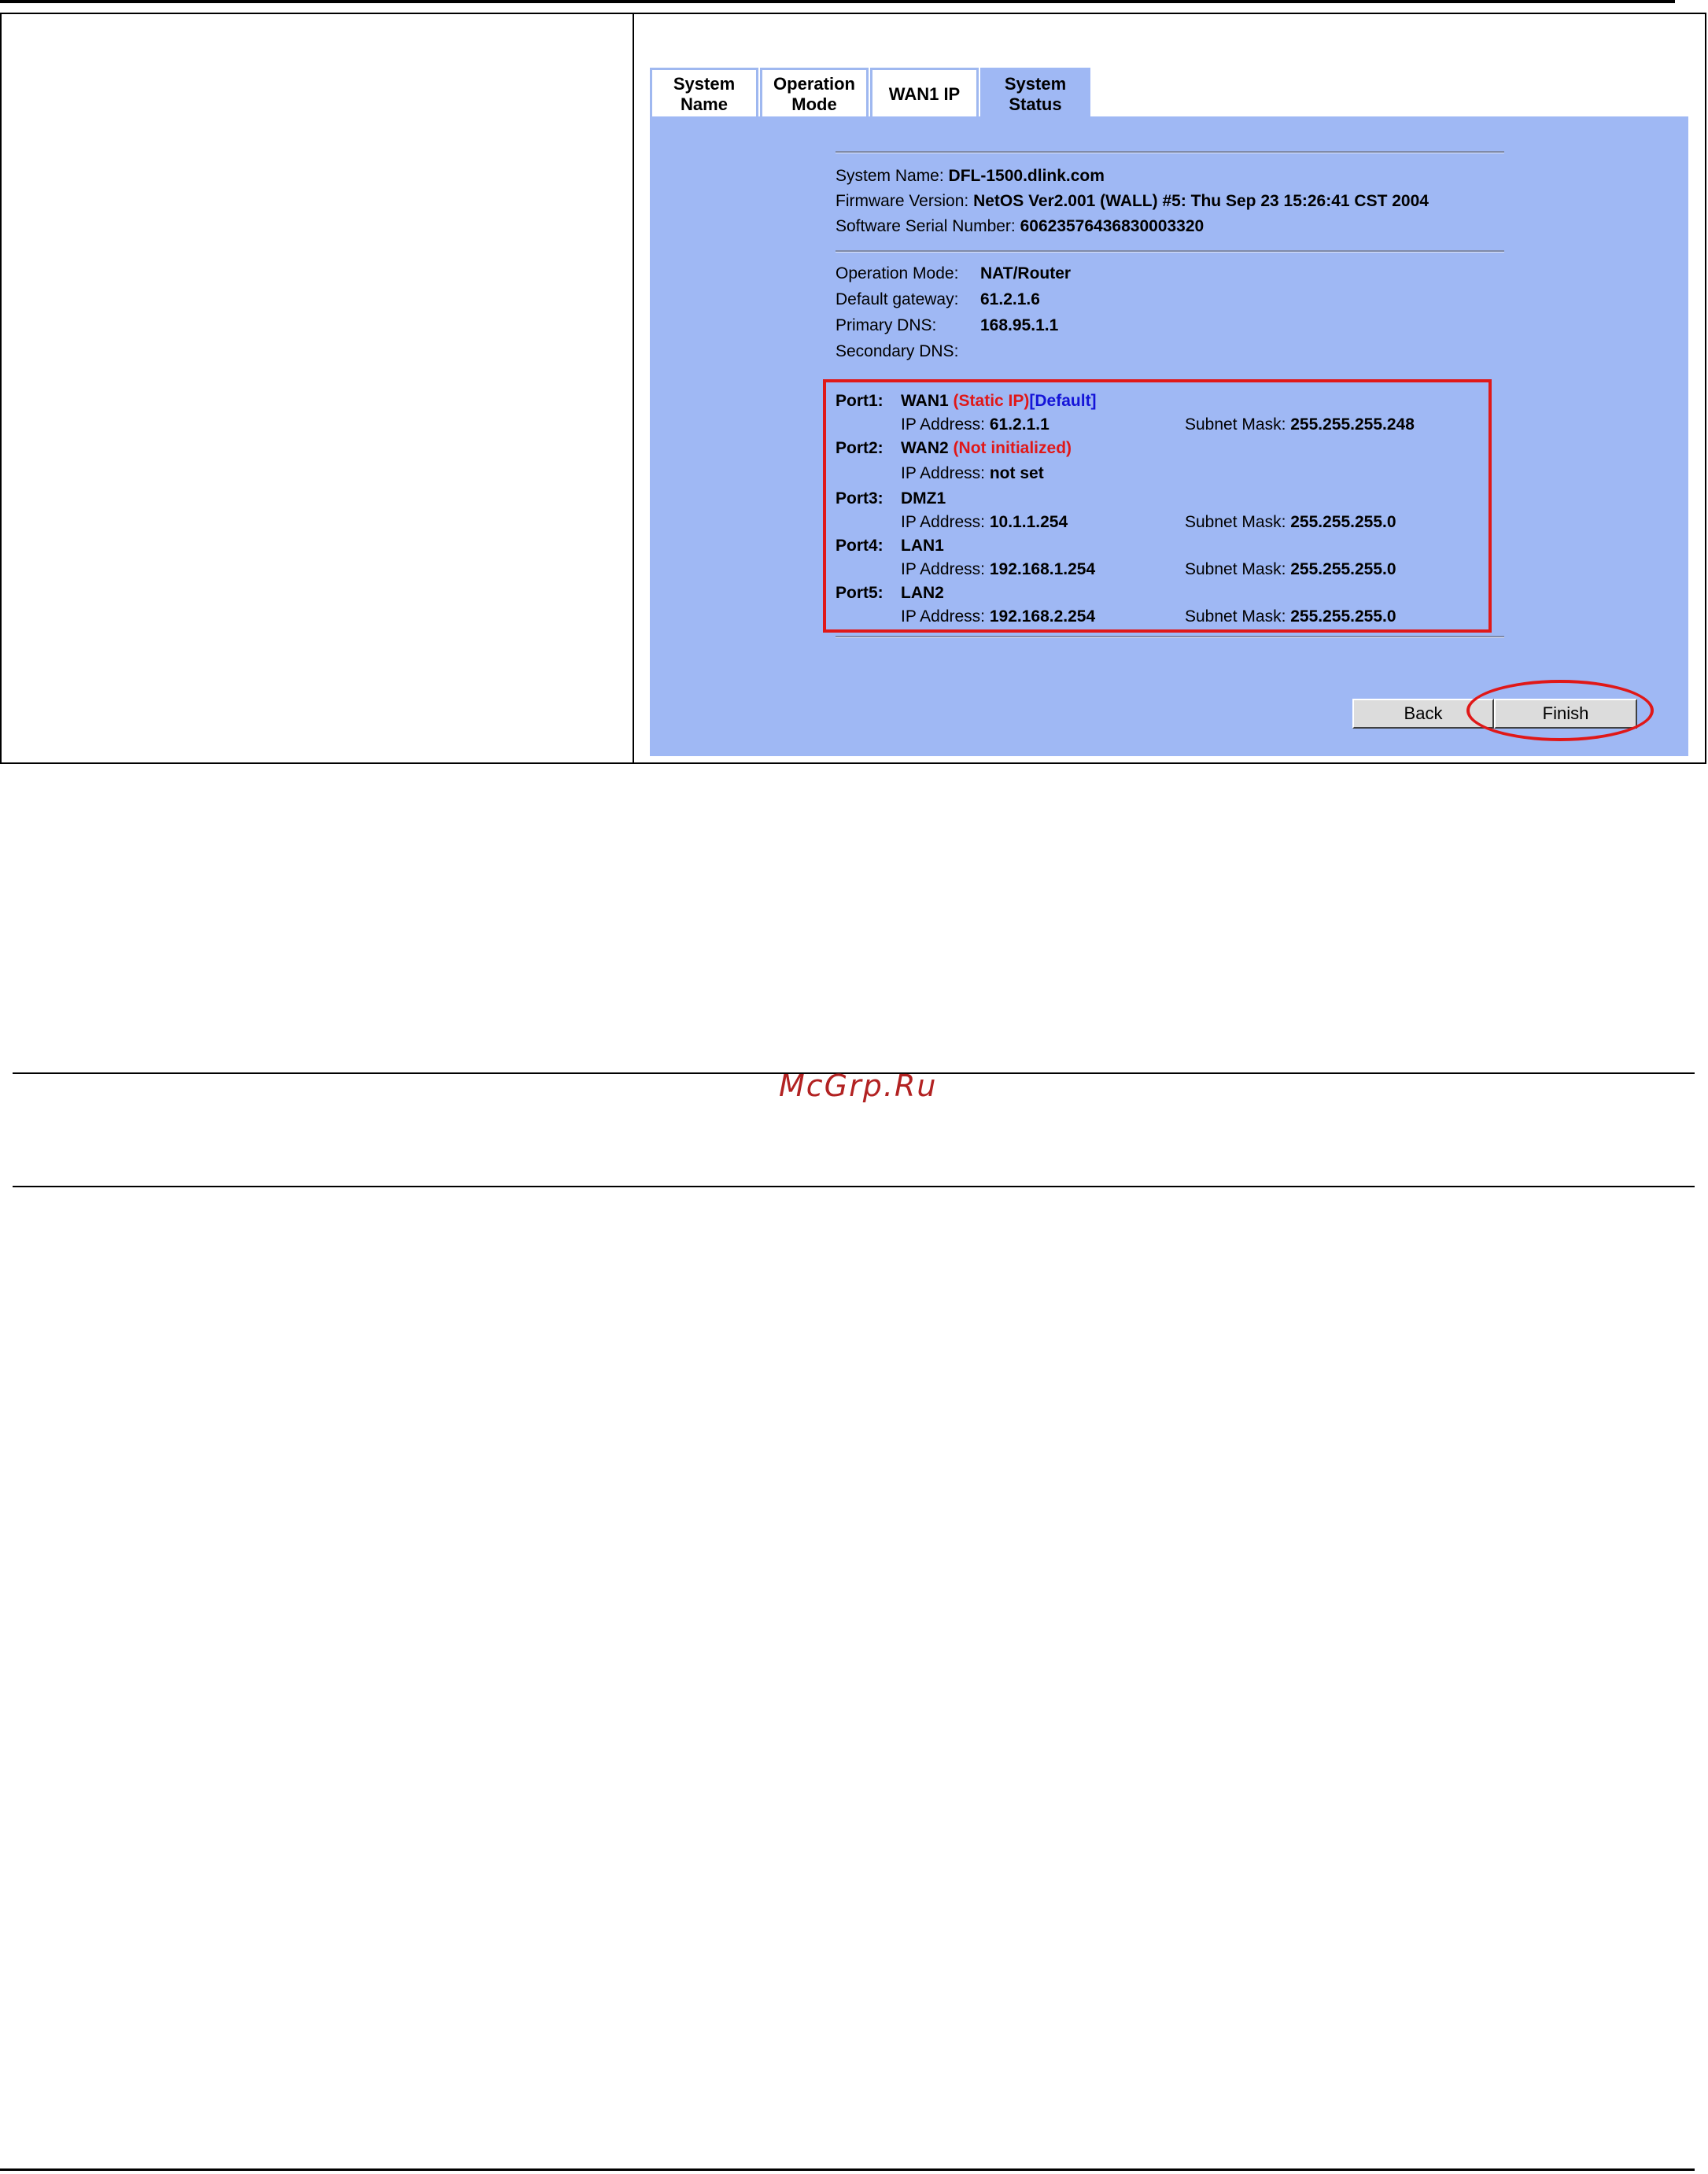 Image resolution: width=1708 pixels, height=2174 pixels. What do you see at coordinates (886, 325) in the screenshot?
I see `primary-dns-label: Primary DNS:` at bounding box center [886, 325].